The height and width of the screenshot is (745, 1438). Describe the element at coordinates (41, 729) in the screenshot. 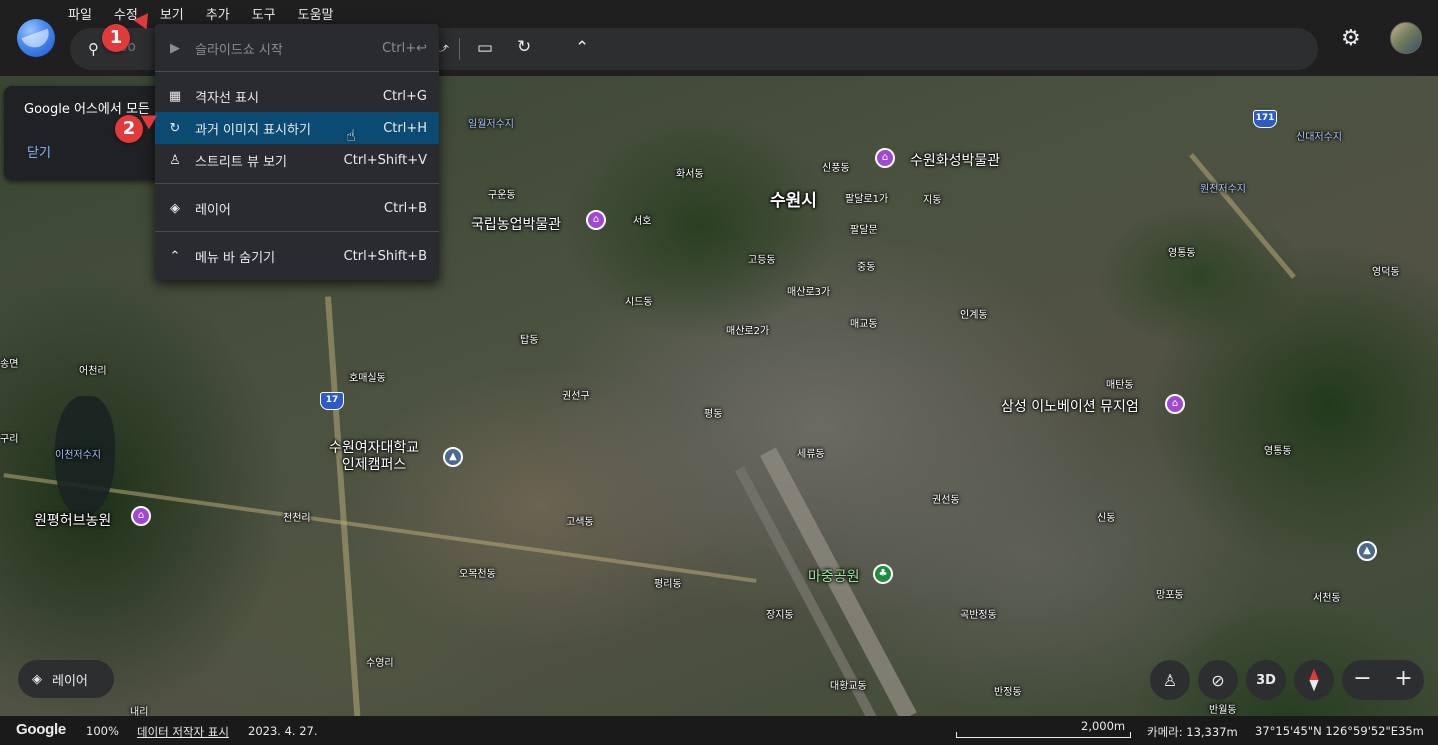

I see `google-logo: Google` at that location.